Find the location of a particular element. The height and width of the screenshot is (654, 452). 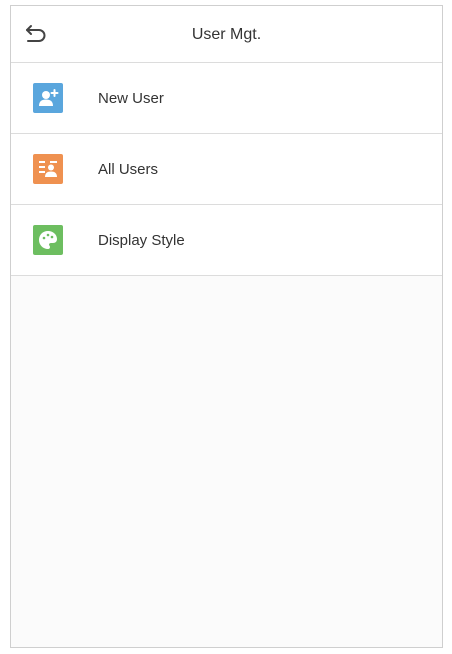

header-bar: User Mgt. is located at coordinates (226, 34).